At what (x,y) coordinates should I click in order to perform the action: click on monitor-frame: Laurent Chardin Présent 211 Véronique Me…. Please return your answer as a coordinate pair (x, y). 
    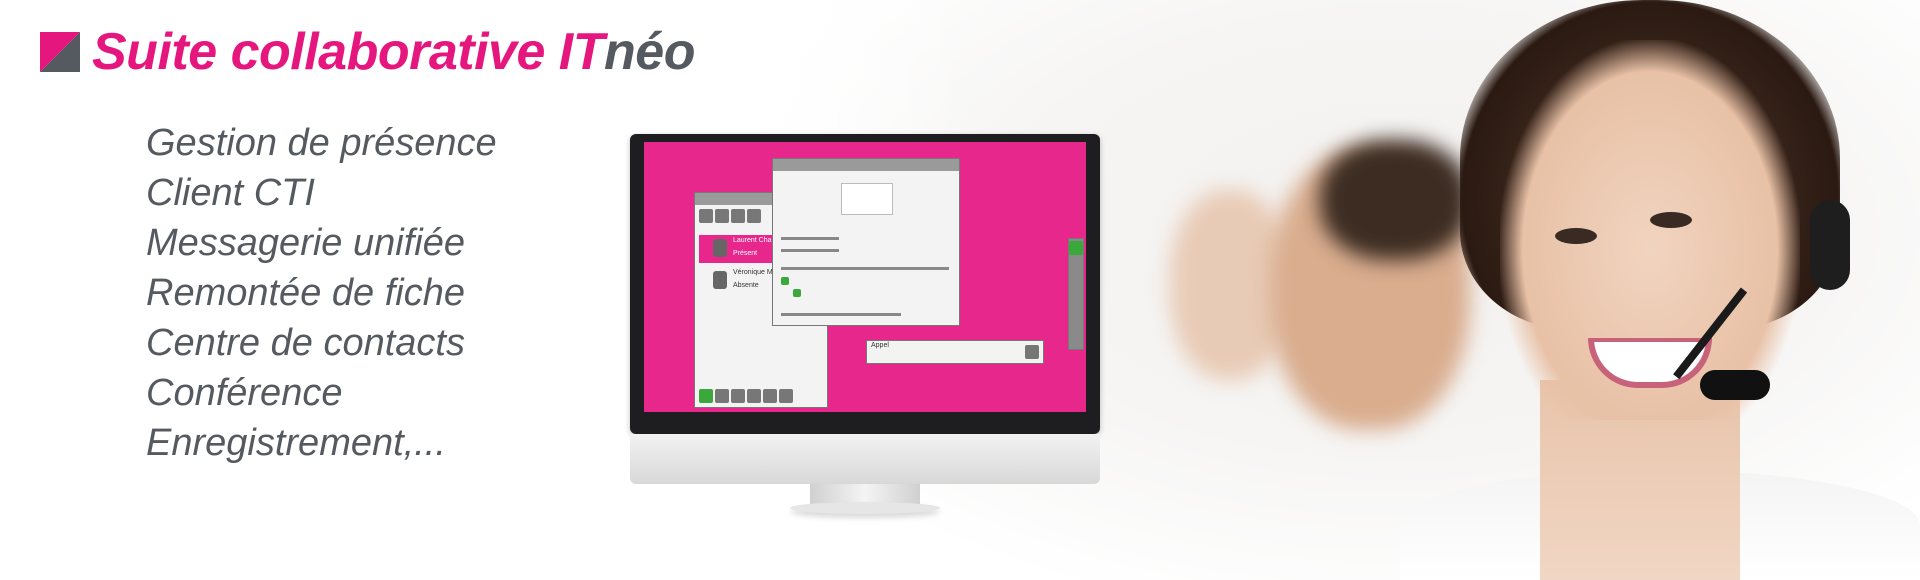
    Looking at the image, I should click on (865, 284).